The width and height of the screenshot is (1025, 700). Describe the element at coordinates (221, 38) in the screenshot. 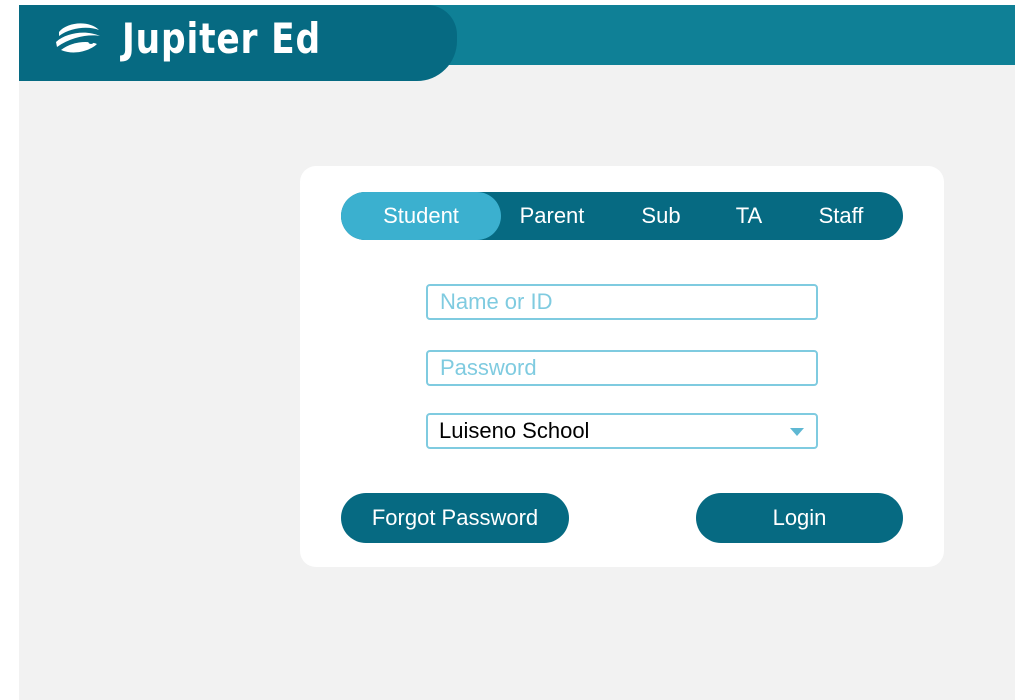

I see `brand-name: Jupiter Ed` at that location.